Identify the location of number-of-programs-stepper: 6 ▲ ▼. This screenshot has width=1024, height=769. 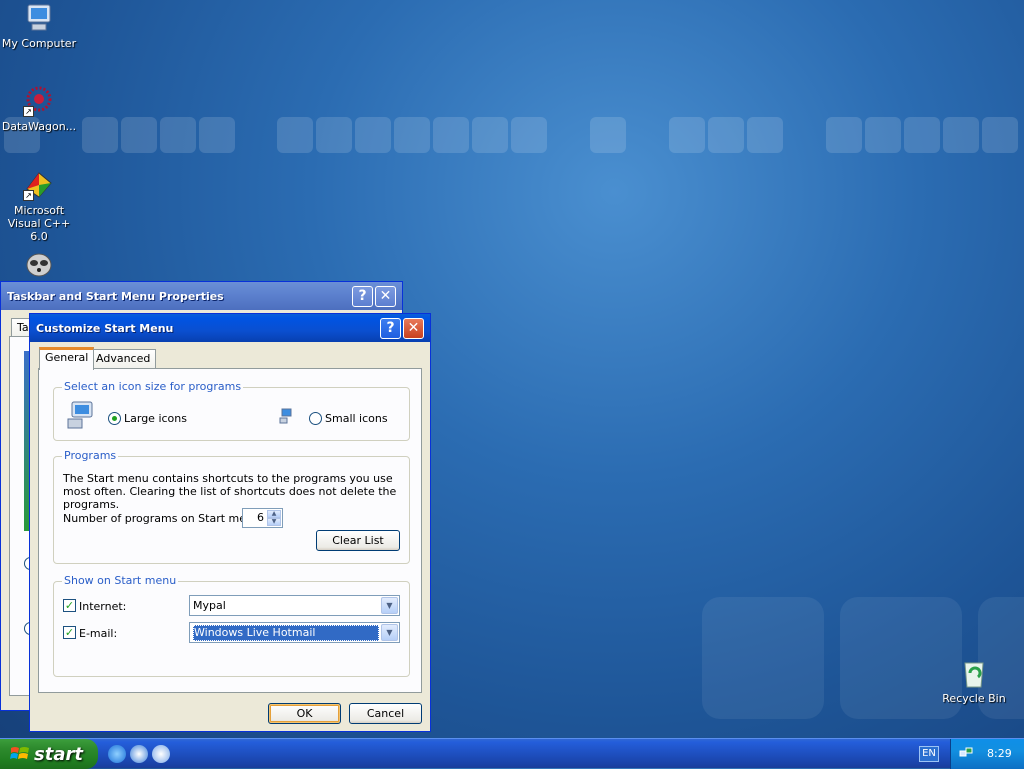
(262, 518).